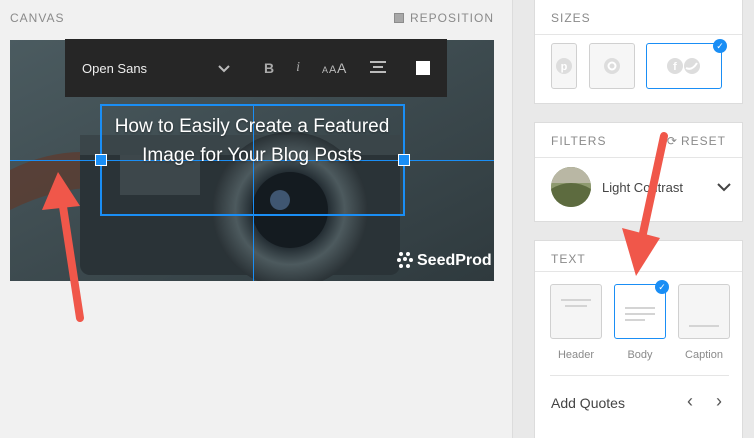 The height and width of the screenshot is (438, 754). What do you see at coordinates (150, 68) in the screenshot?
I see `font-family-select: Open Sans` at bounding box center [150, 68].